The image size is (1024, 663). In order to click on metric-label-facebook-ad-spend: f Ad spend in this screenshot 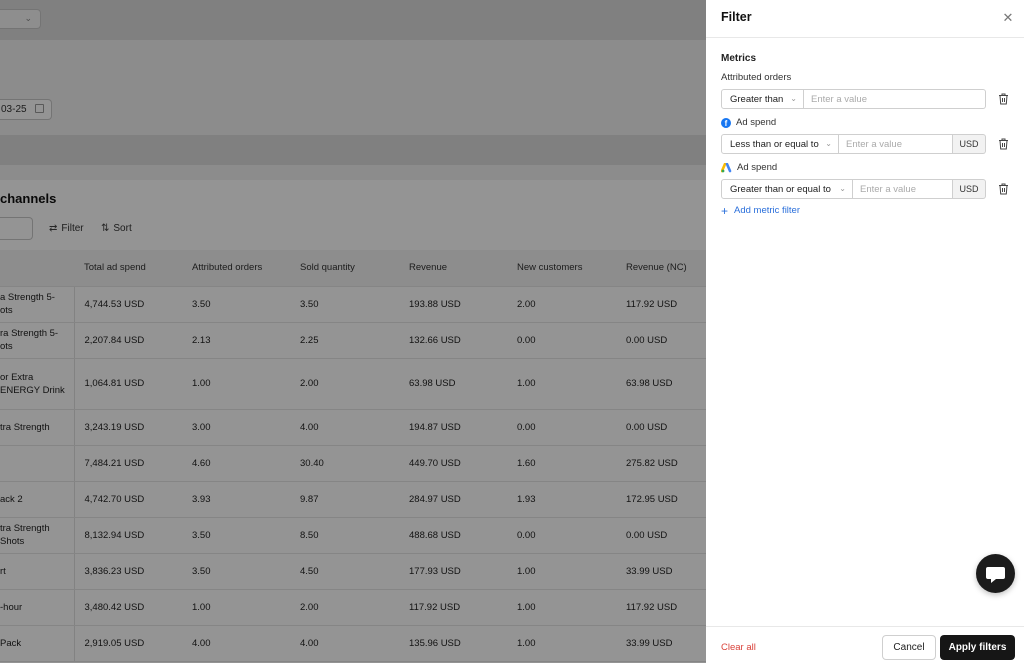, I will do `click(748, 122)`.